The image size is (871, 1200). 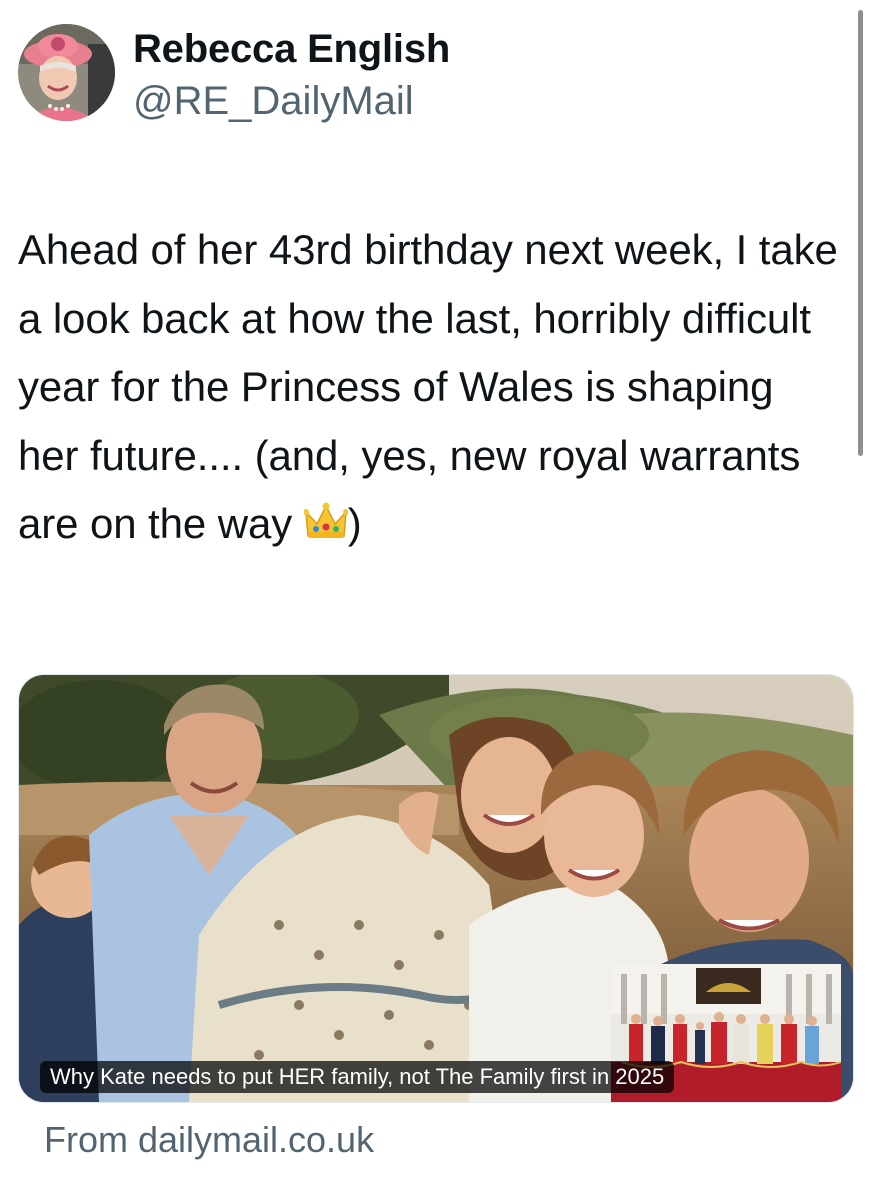 I want to click on scrollbar, so click(x=860, y=233).